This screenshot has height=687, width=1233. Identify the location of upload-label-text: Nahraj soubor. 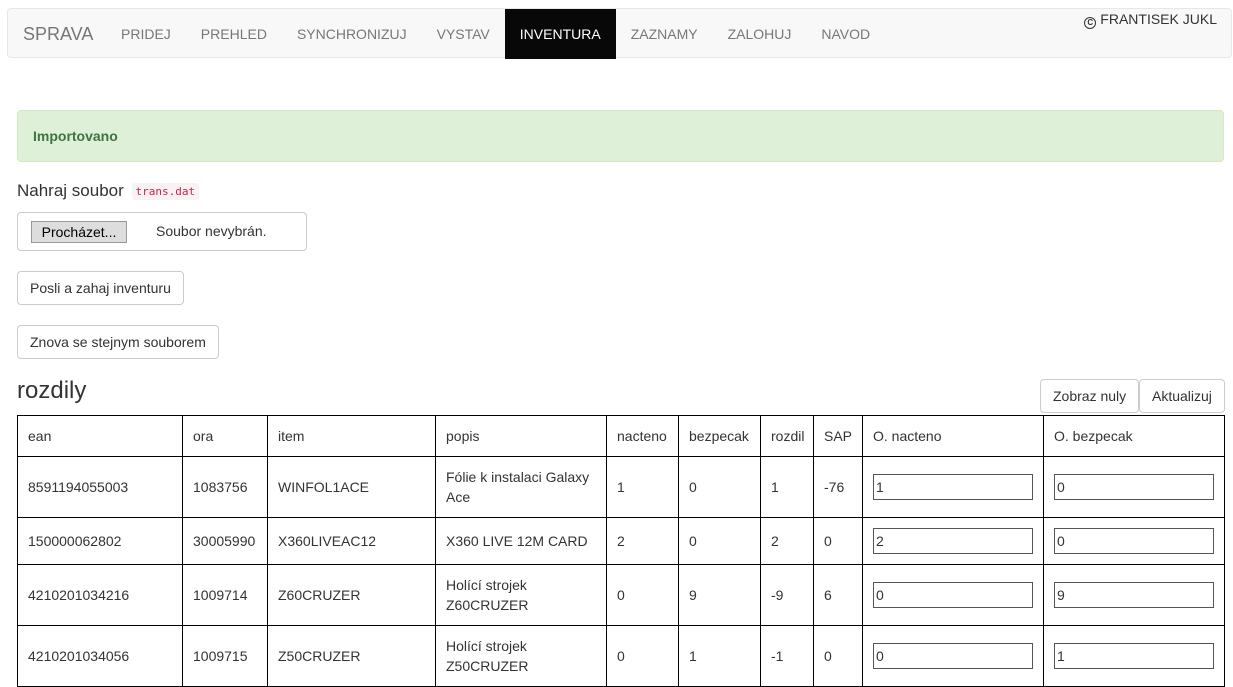
(70, 190).